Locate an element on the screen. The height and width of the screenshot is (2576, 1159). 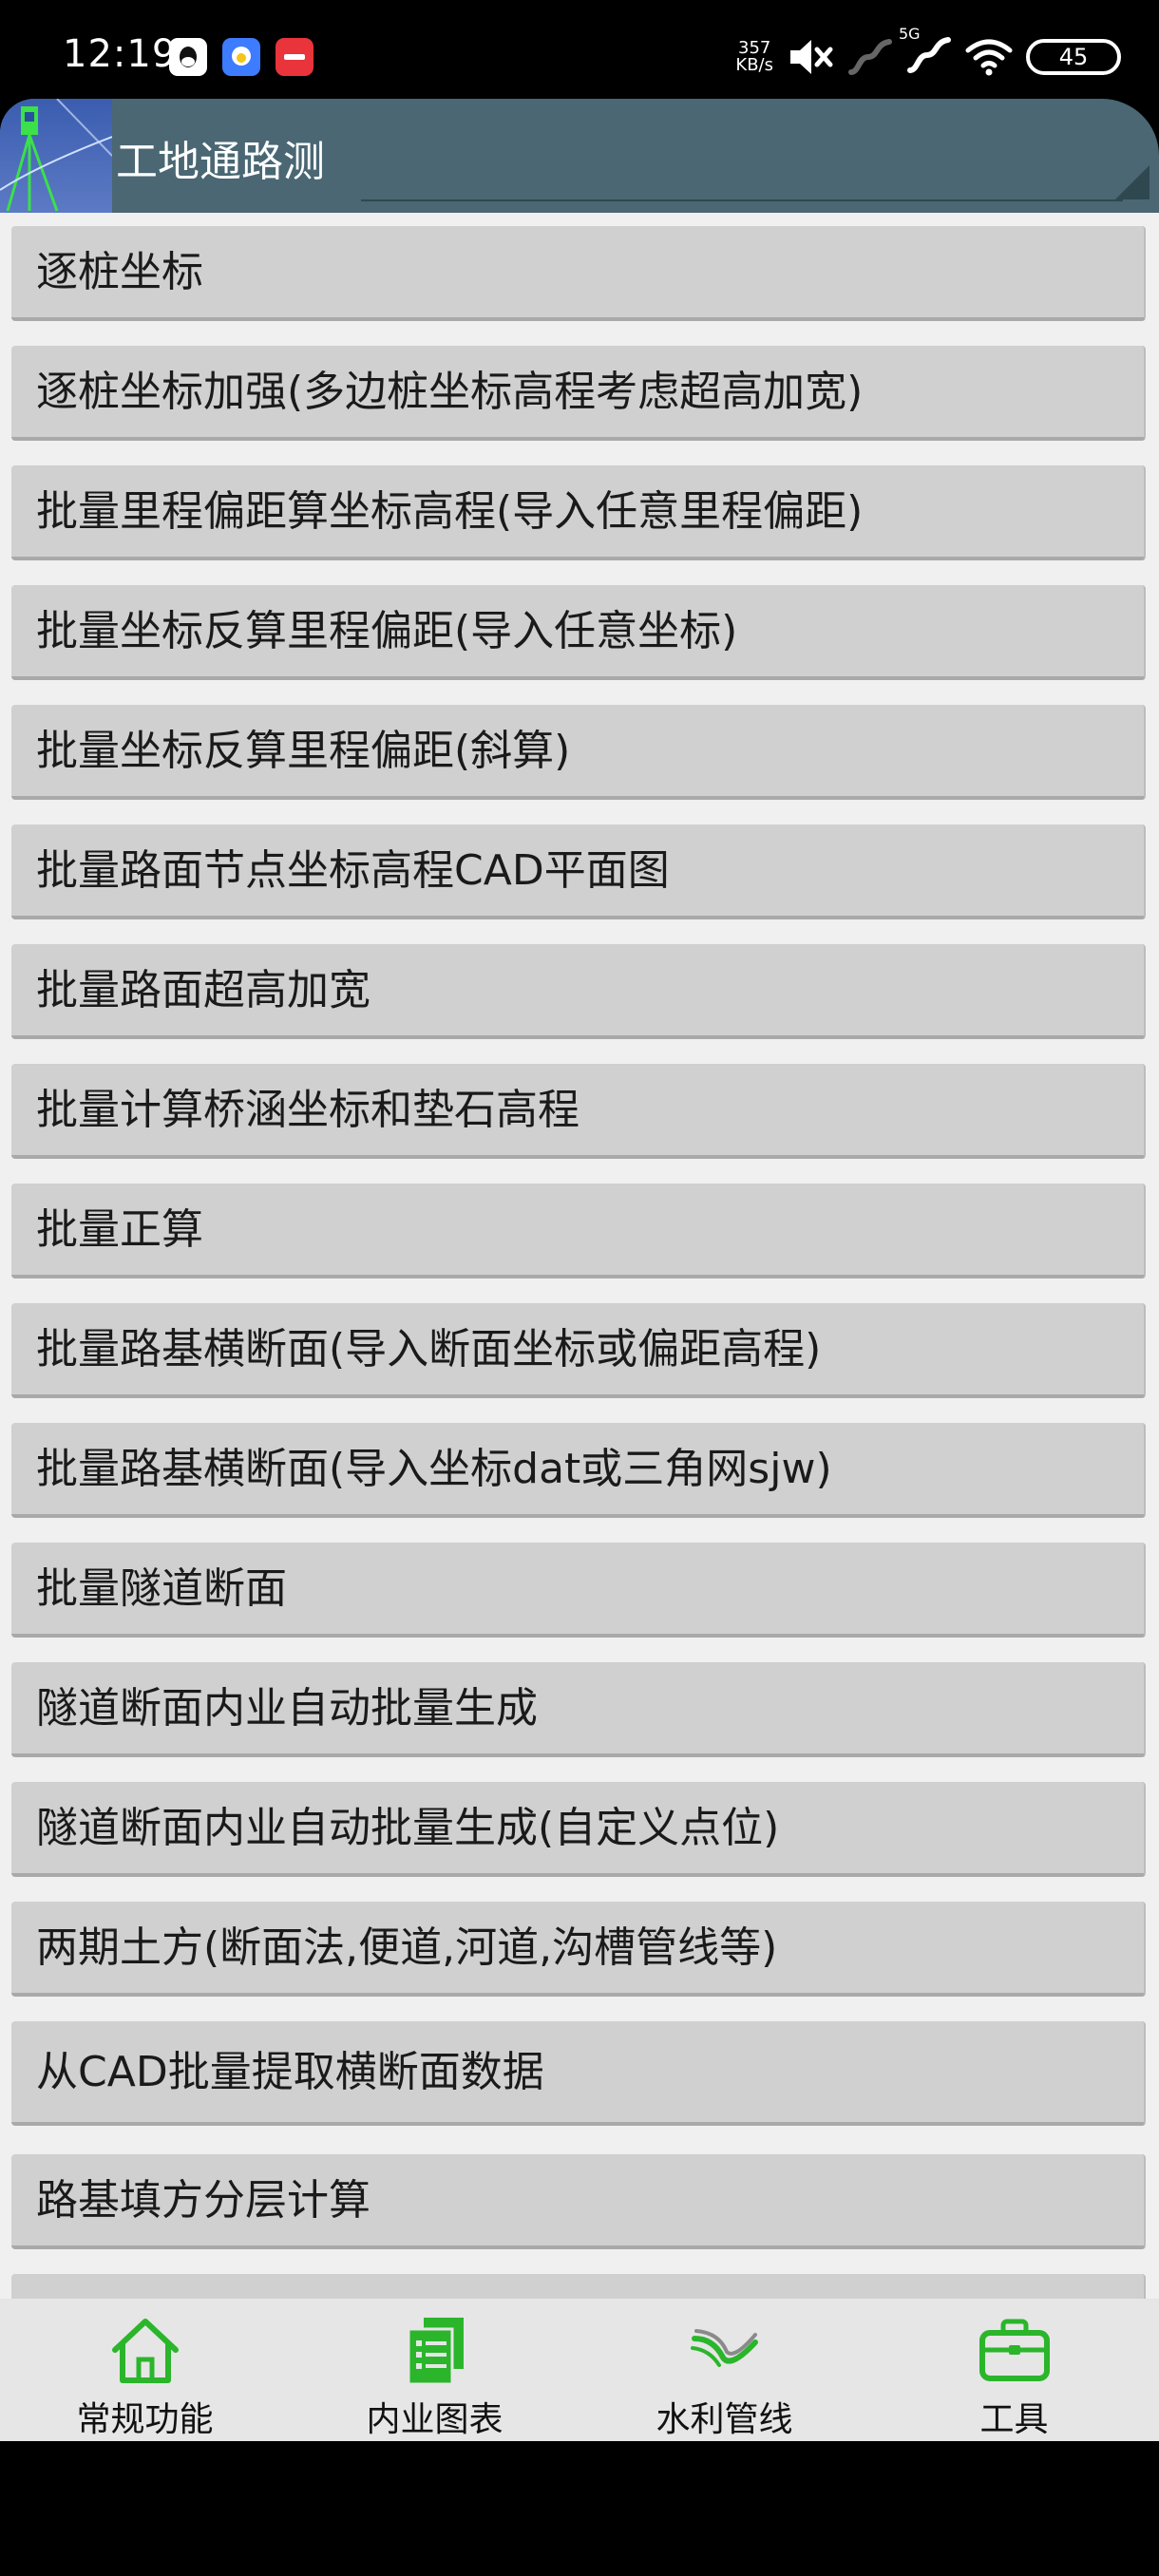
network-speed: 357 KB/s is located at coordinates (754, 57).